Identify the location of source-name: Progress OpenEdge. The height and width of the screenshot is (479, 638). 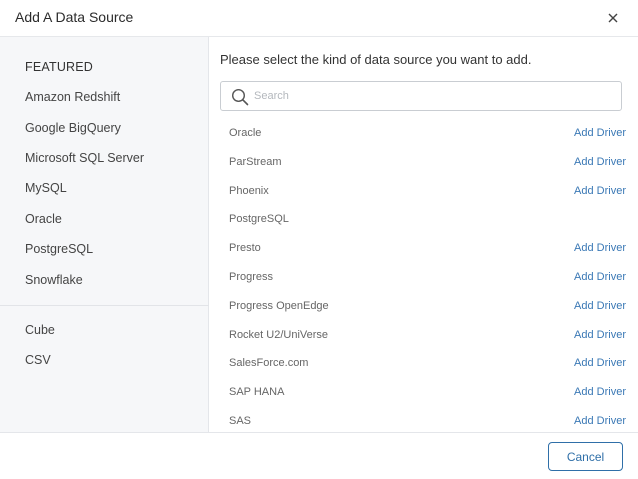
(279, 306).